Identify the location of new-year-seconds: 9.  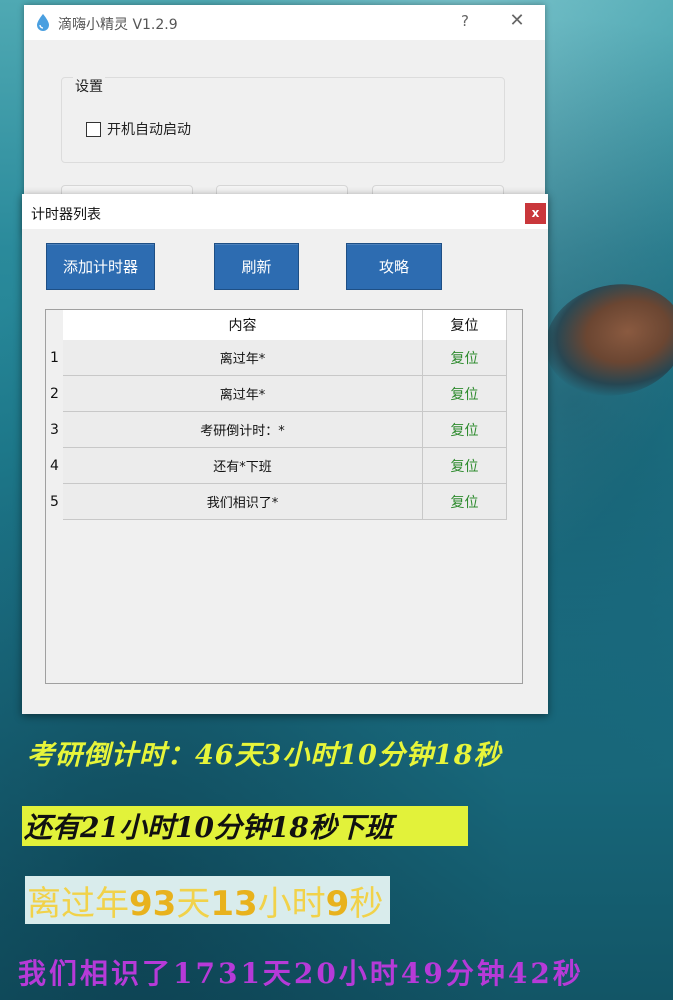
(337, 904).